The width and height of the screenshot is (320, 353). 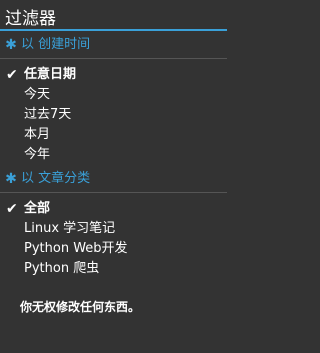 I want to click on section-heading: 以 文章分类, so click(x=56, y=178).